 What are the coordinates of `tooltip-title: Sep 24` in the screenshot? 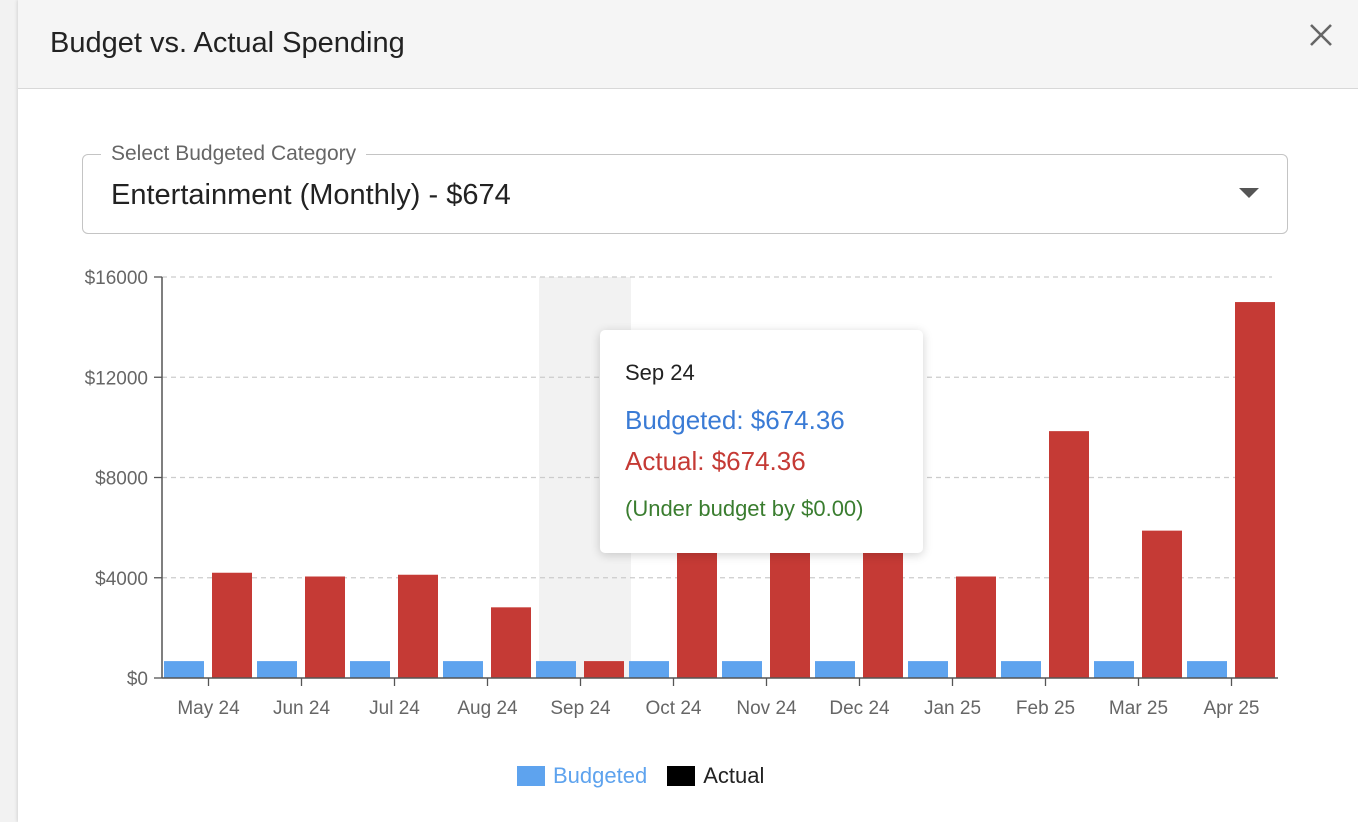 It's located at (660, 372).